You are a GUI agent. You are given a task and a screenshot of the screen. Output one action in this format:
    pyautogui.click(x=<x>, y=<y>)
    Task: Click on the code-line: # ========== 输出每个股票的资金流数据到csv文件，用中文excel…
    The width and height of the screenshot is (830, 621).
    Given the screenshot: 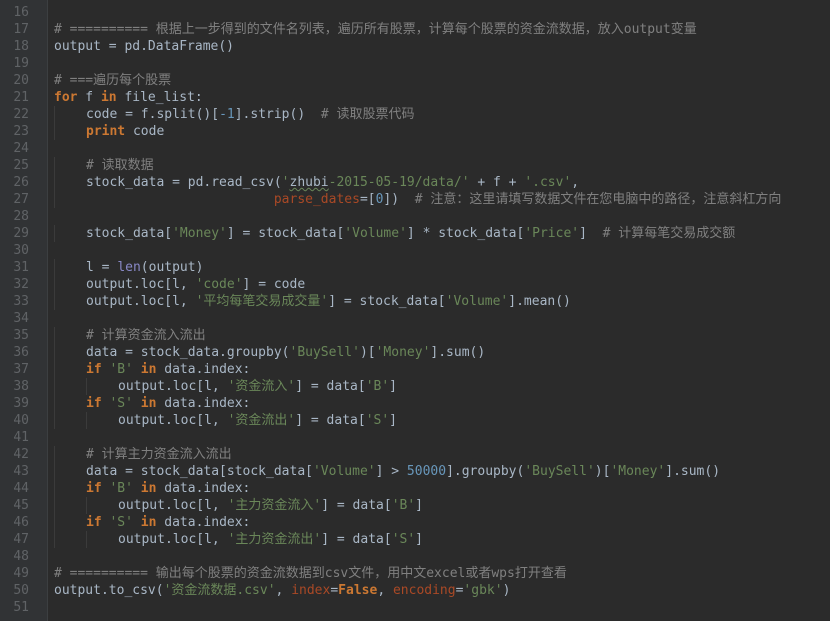 What is the action you would take?
    pyautogui.click(x=442, y=573)
    